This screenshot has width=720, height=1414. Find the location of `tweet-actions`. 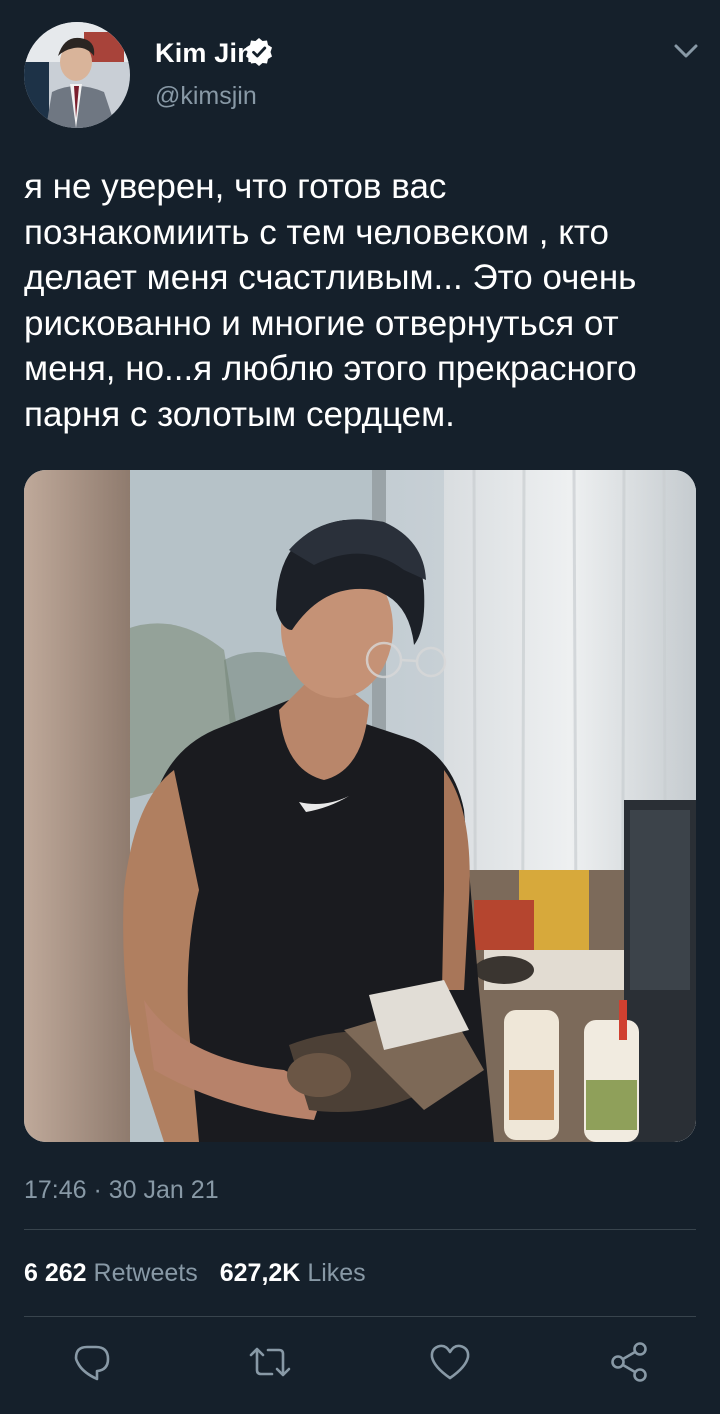

tweet-actions is located at coordinates (360, 1364).